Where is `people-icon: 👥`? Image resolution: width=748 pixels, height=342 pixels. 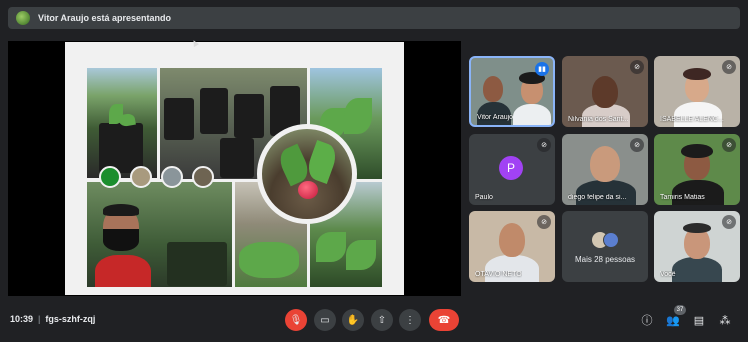 people-icon: 👥 is located at coordinates (673, 320).